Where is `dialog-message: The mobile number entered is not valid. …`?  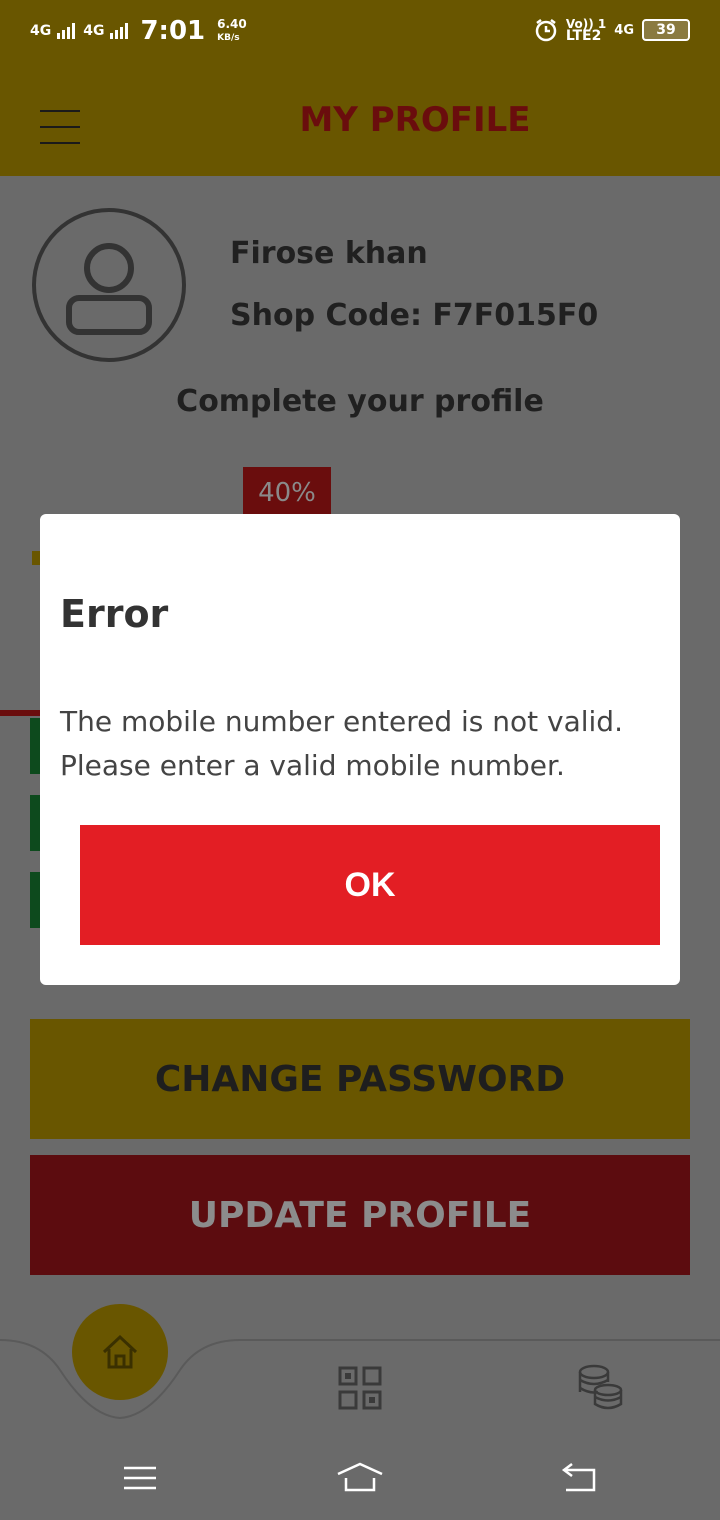 dialog-message: The mobile number entered is not valid. … is located at coordinates (360, 744).